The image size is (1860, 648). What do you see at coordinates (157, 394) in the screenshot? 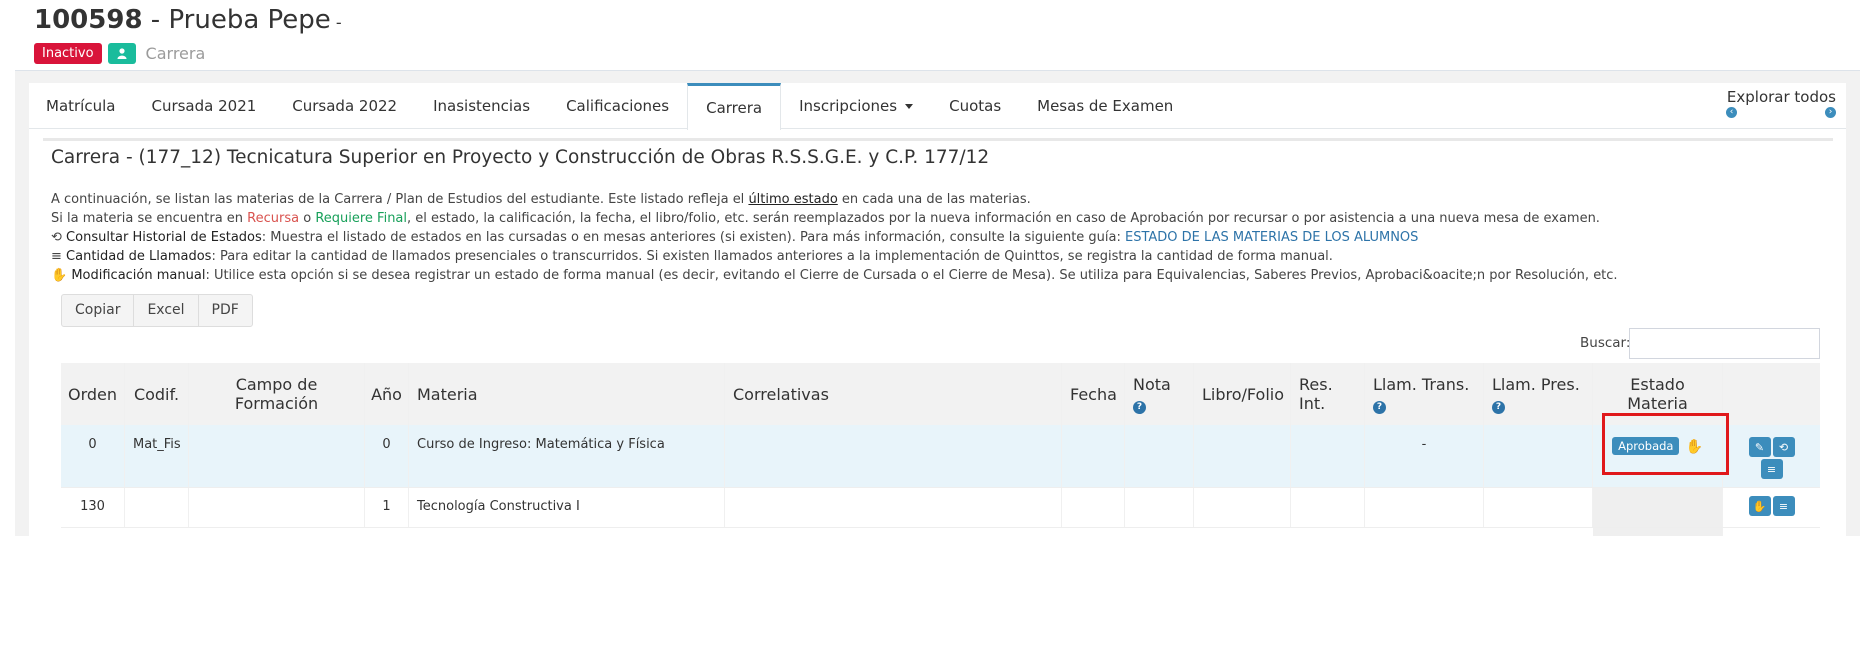
I see `col-codif: Codif.` at bounding box center [157, 394].